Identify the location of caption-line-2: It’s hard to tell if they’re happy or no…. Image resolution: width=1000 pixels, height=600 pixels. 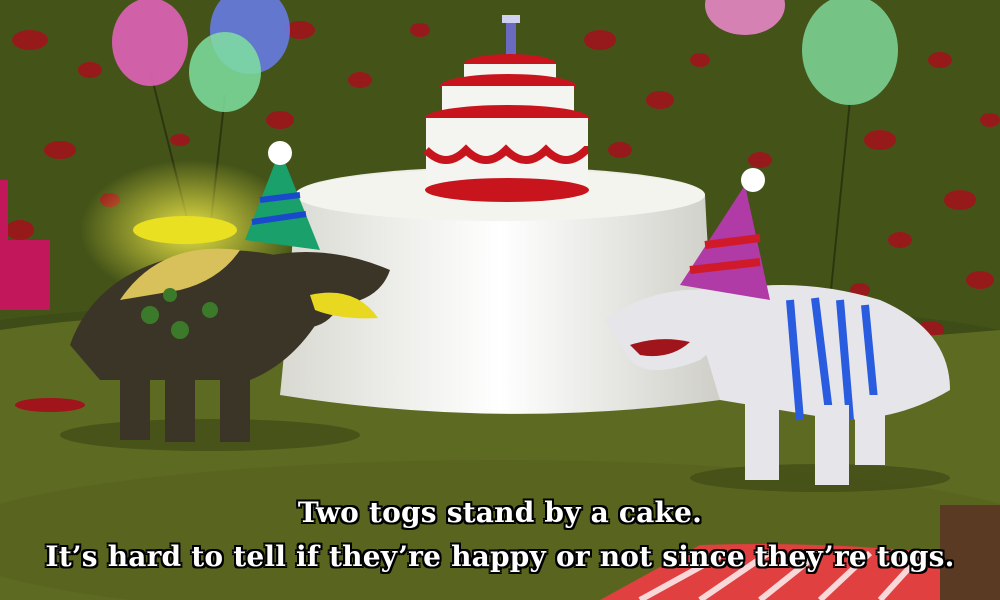
(500, 556).